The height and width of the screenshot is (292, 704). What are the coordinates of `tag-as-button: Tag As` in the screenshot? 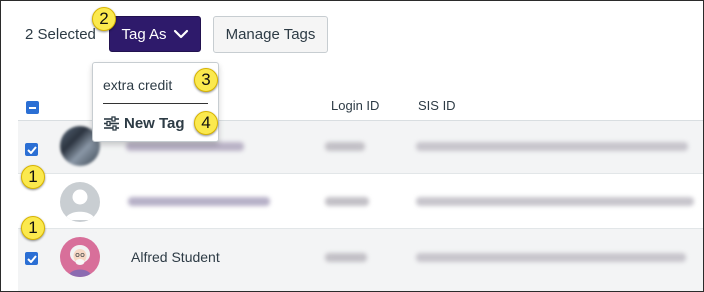 It's located at (155, 34).